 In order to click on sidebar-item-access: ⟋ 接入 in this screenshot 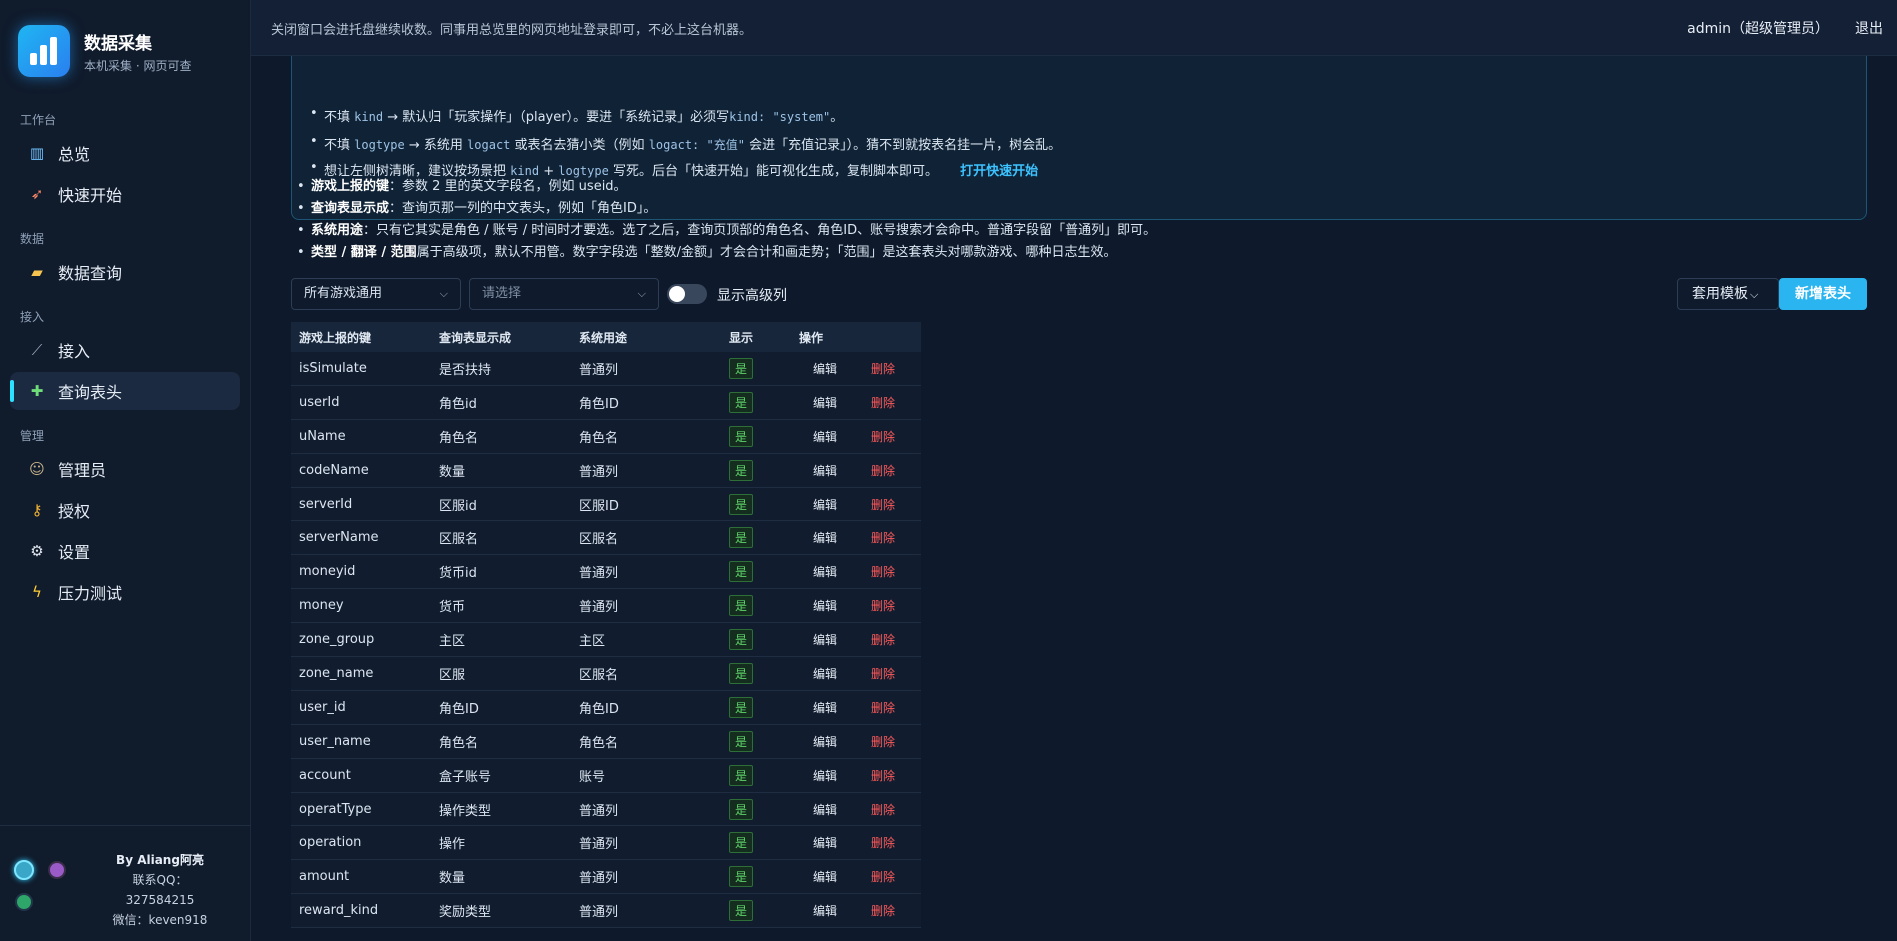, I will do `click(125, 350)`.